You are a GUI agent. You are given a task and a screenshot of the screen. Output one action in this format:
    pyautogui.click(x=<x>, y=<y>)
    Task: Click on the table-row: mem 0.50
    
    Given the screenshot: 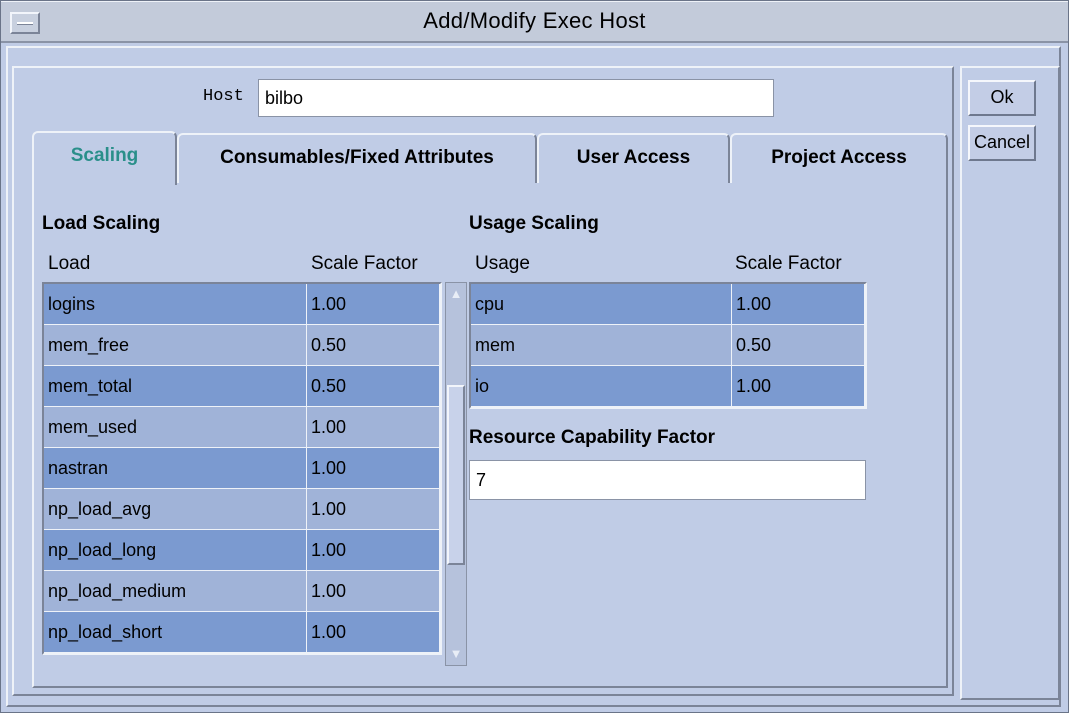 What is the action you would take?
    pyautogui.click(x=668, y=345)
    